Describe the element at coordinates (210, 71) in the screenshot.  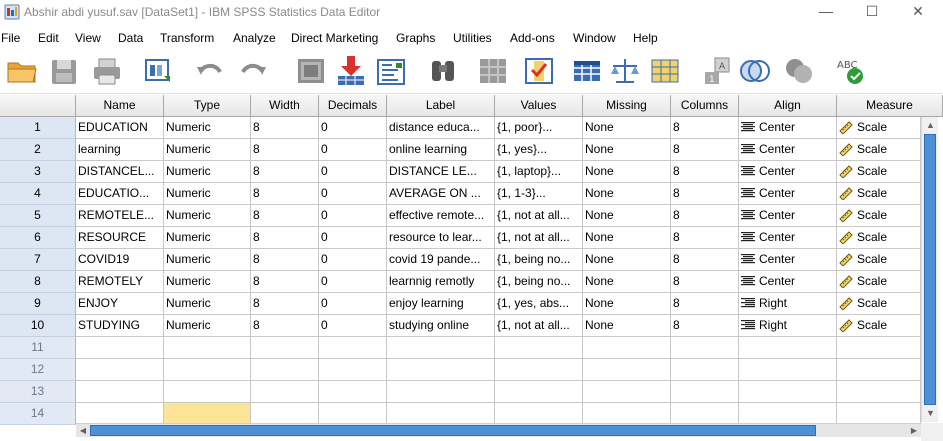
I see `undo-icon` at that location.